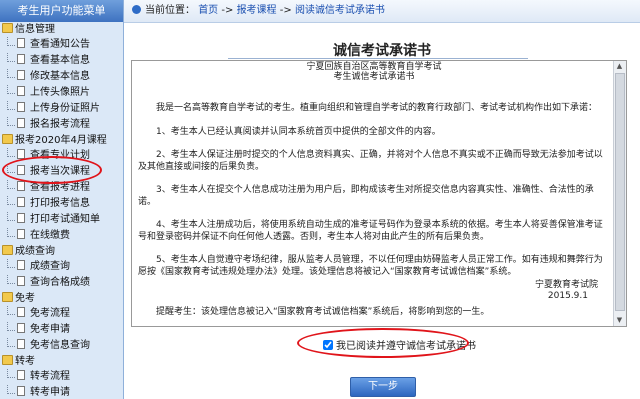 This screenshot has width=640, height=399. I want to click on sidebar-item-transfer-apply: 转考申请, so click(61, 392).